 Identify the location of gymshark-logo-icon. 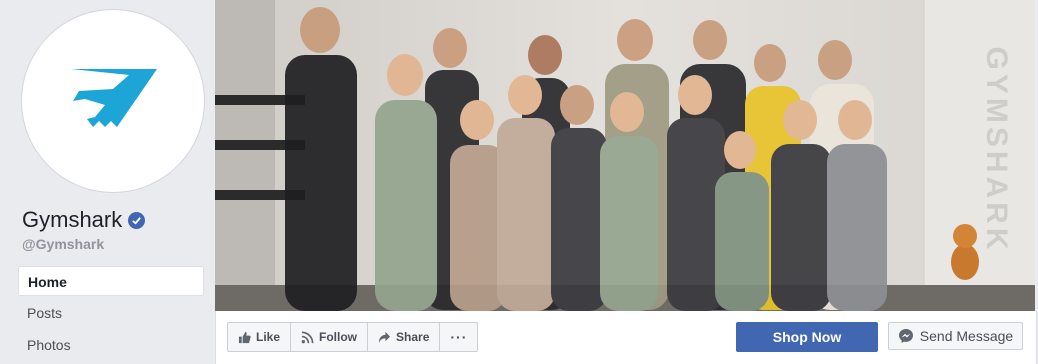
(114, 98).